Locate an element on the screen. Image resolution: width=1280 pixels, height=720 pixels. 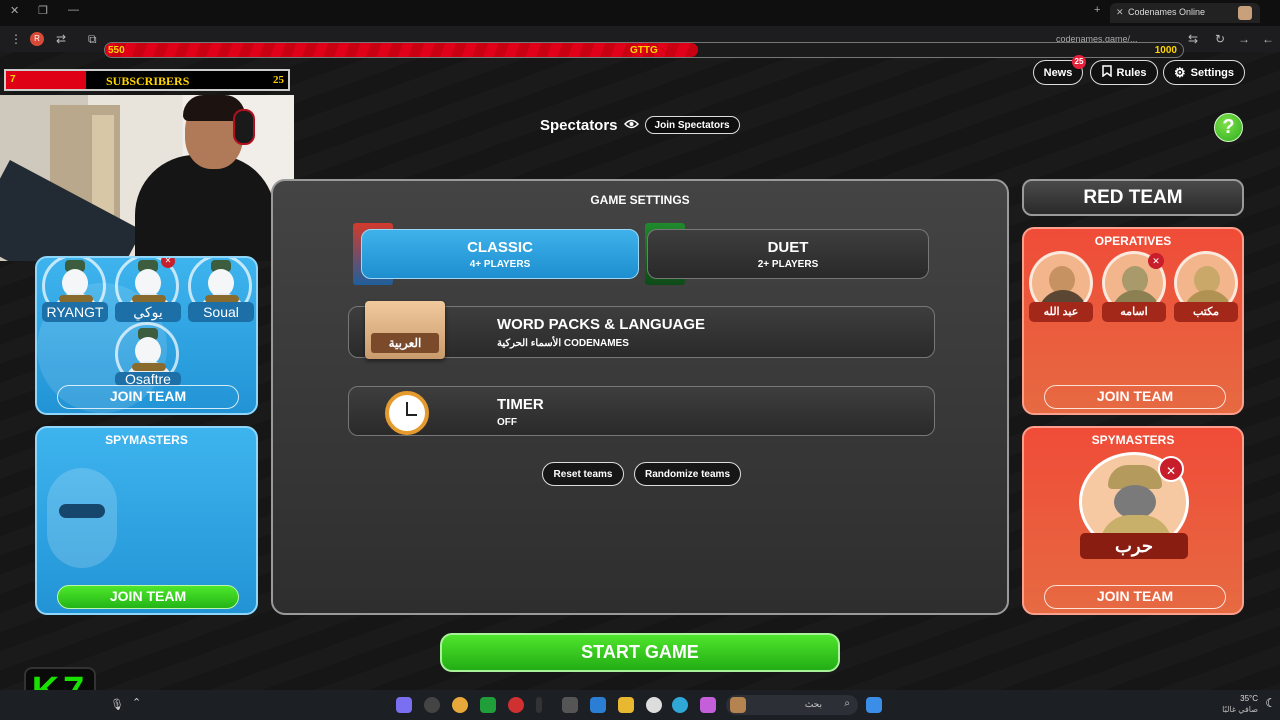
news-label: News is located at coordinates (1058, 72).